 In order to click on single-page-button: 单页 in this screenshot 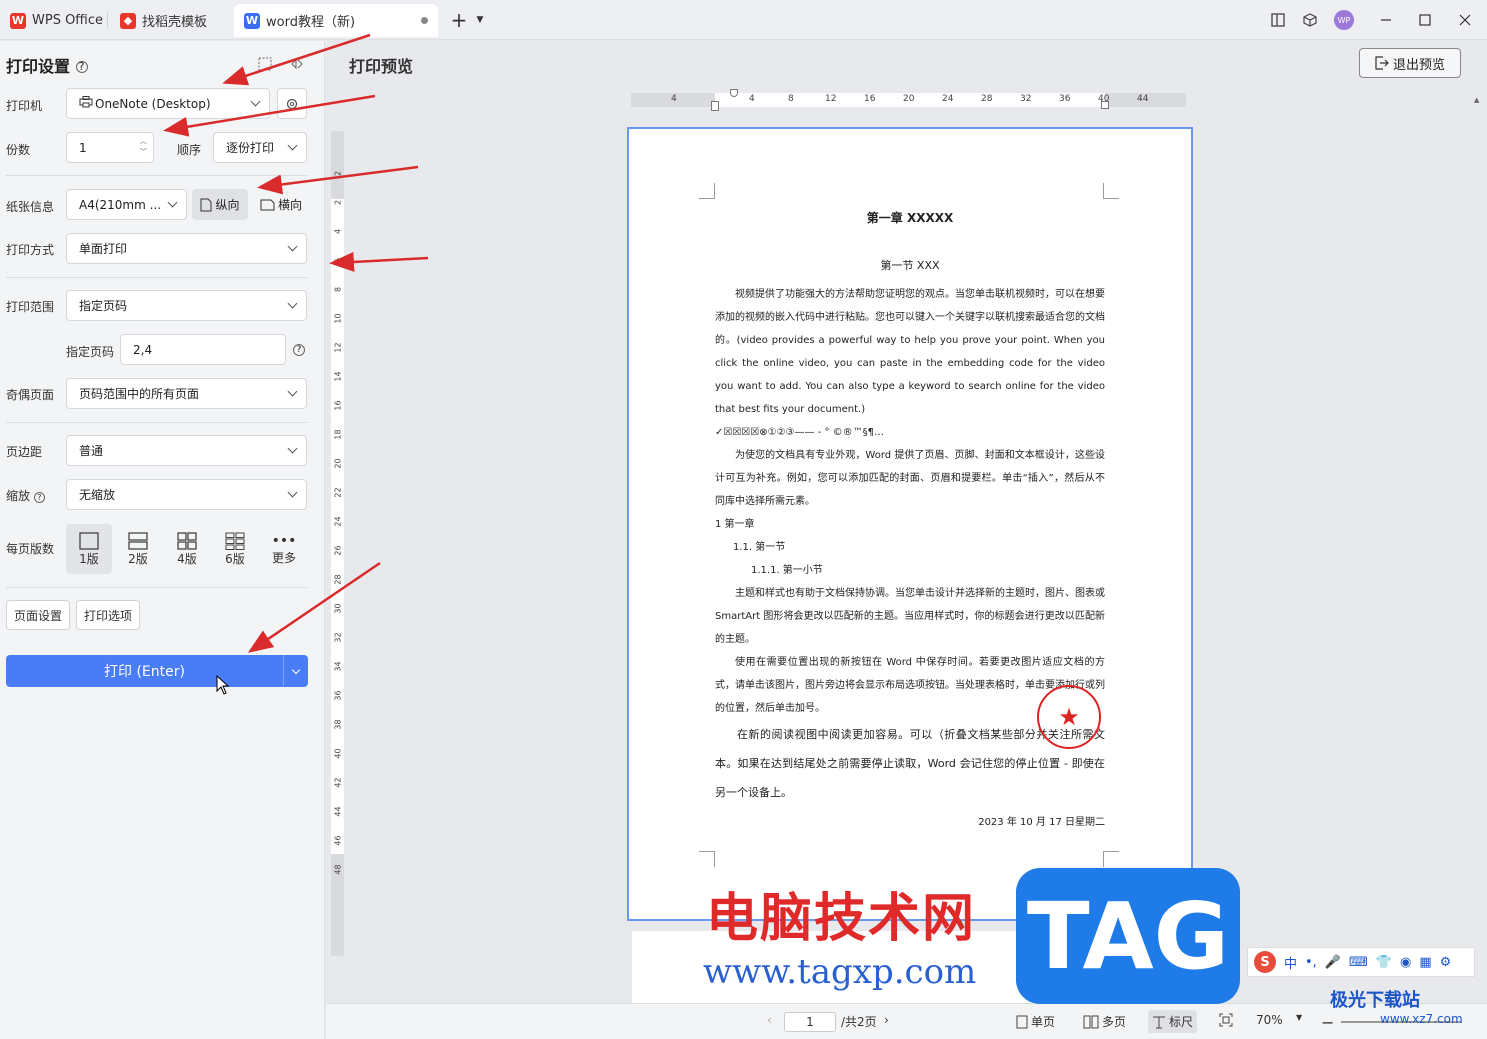, I will do `click(1035, 1021)`.